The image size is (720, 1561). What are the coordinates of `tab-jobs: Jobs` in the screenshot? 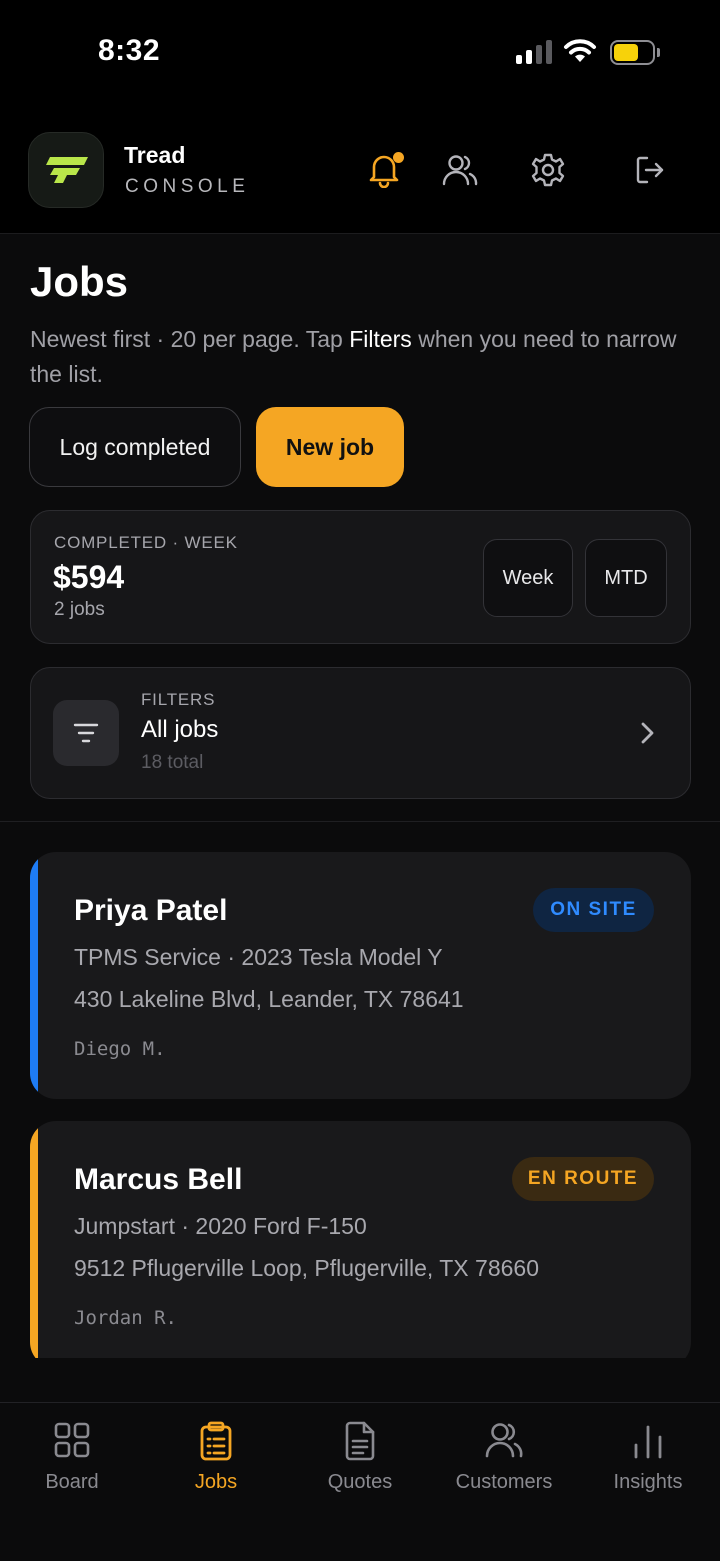 It's located at (216, 1466).